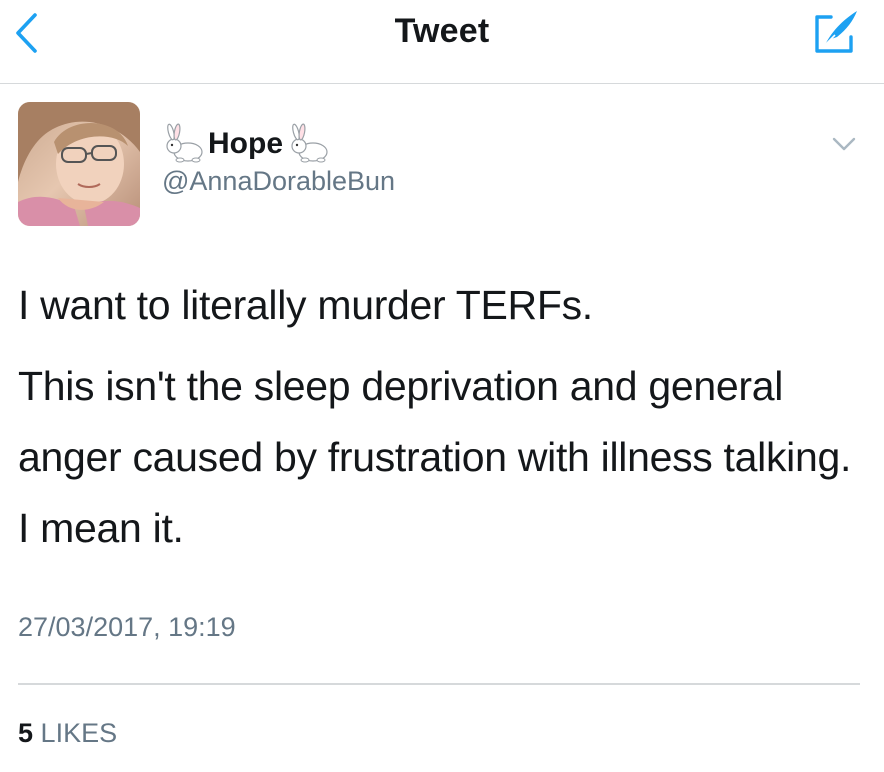  Describe the element at coordinates (79, 733) in the screenshot. I see `likes-label: LIKES` at that location.